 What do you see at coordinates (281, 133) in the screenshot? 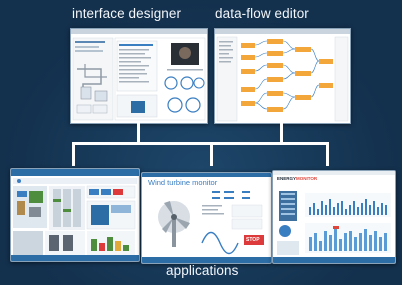
I see `connector-right-vertical` at bounding box center [281, 133].